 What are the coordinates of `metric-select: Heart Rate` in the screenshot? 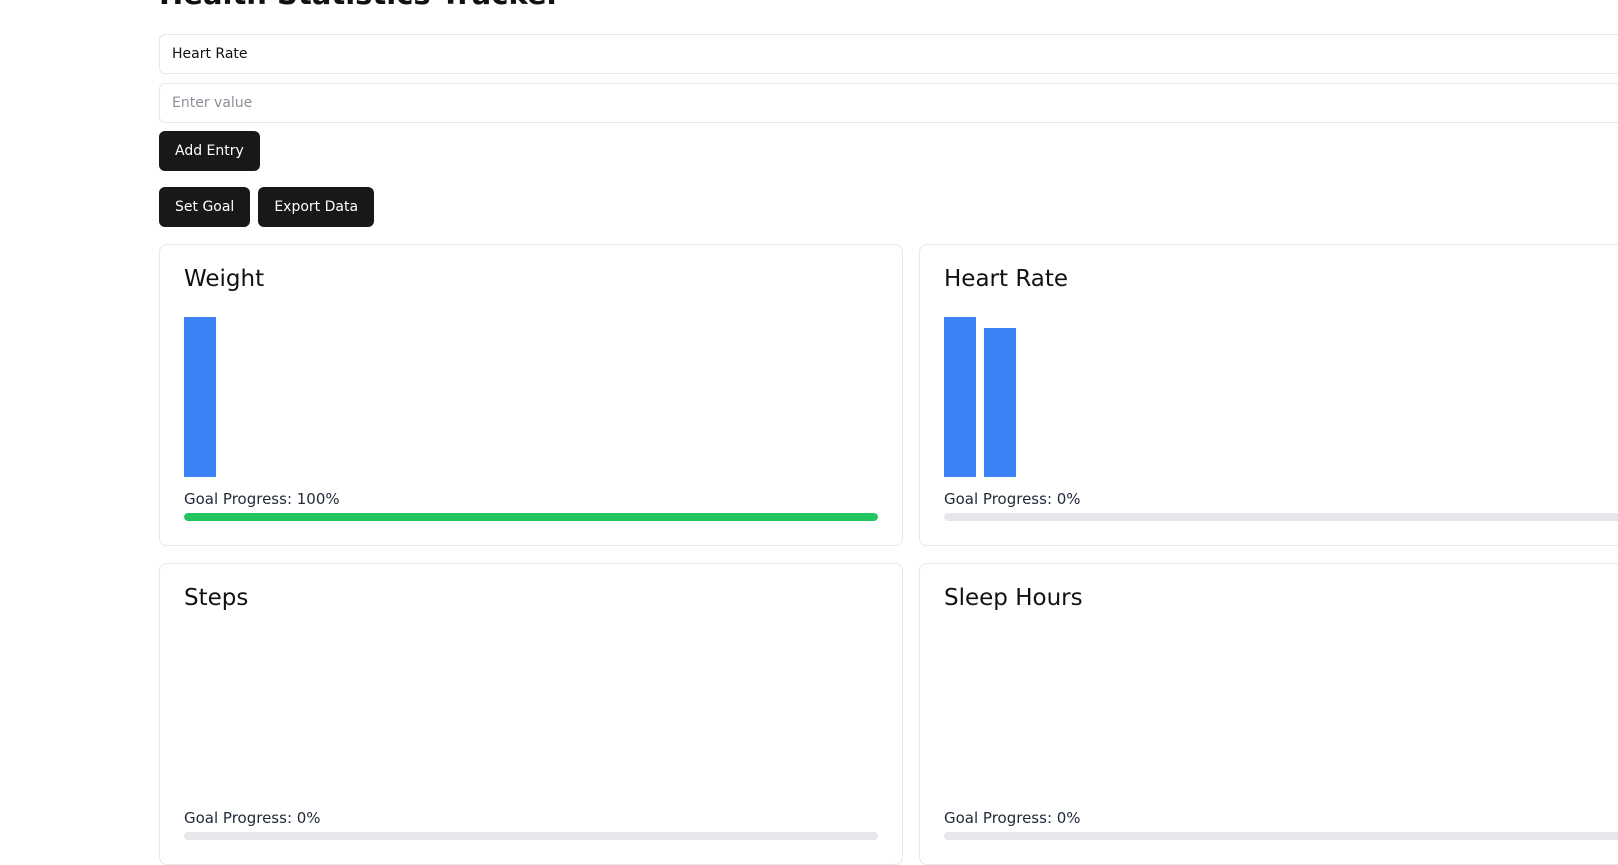 It's located at (888, 54).